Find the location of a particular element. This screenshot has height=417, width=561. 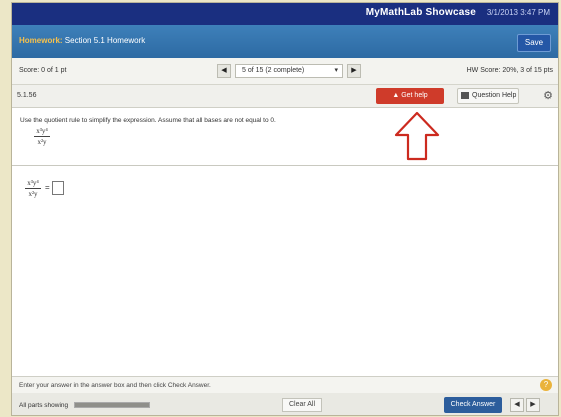

question-score: Score: 0 of 1 pt is located at coordinates (43, 70).